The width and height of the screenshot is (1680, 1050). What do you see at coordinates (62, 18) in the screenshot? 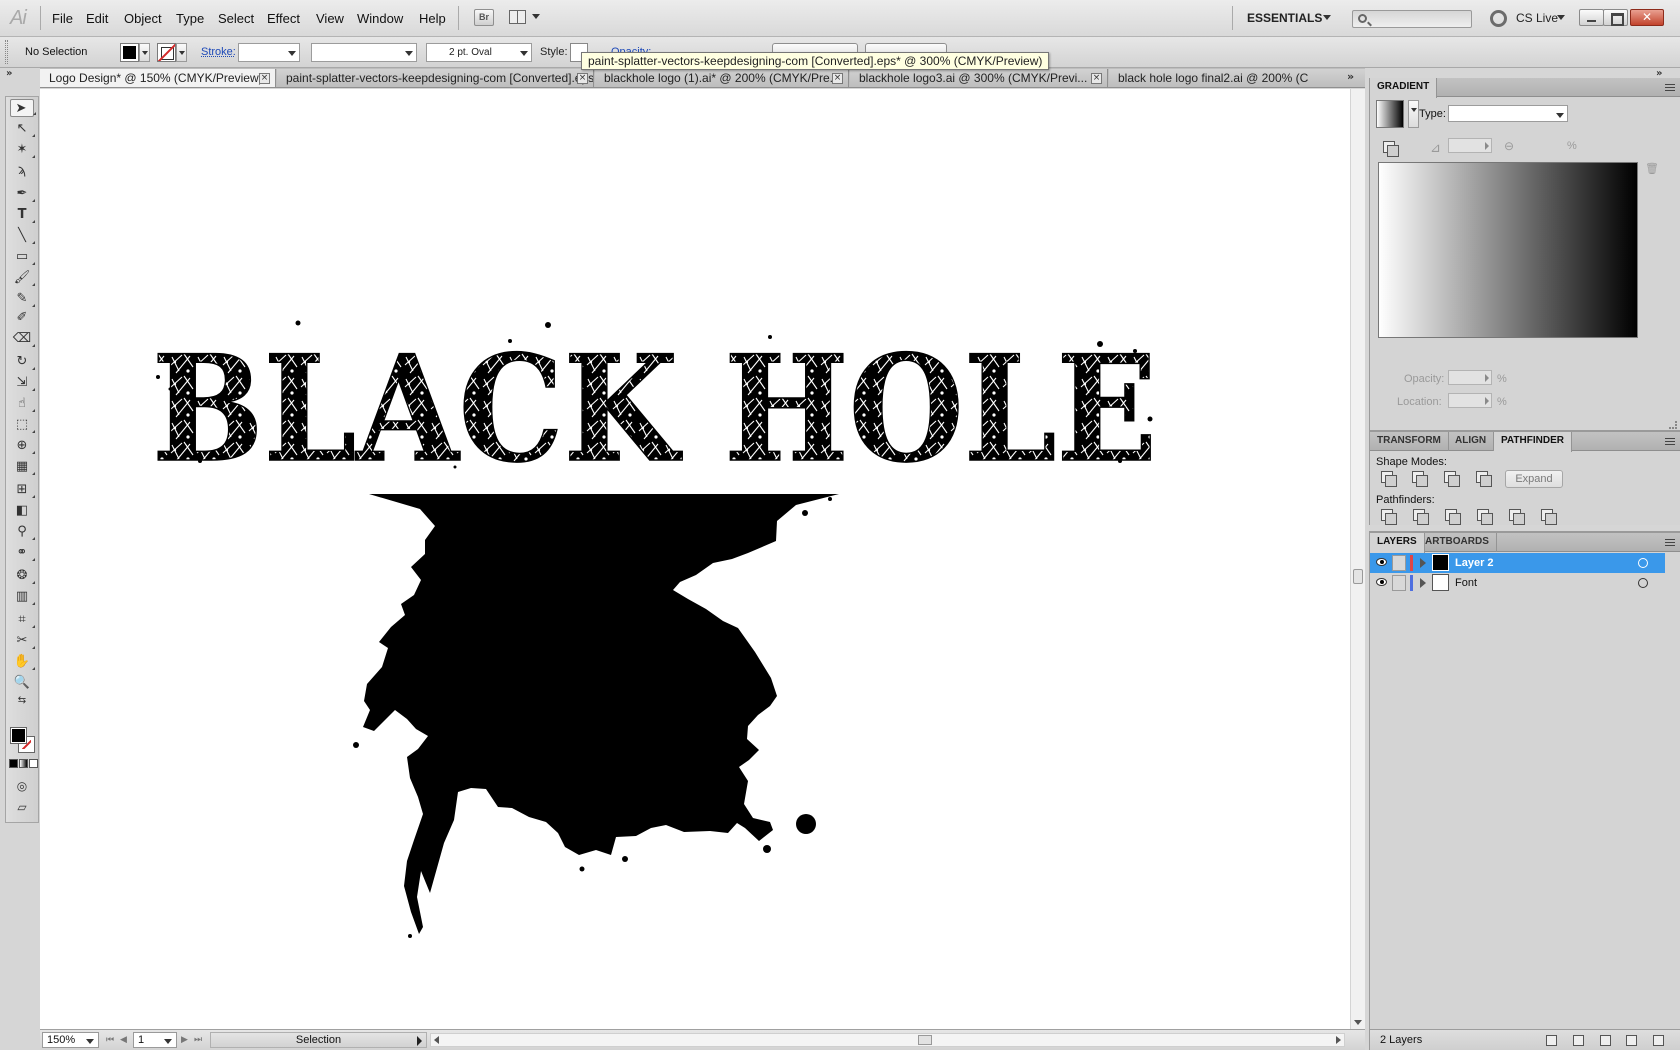
I see `menu-file: File` at bounding box center [62, 18].